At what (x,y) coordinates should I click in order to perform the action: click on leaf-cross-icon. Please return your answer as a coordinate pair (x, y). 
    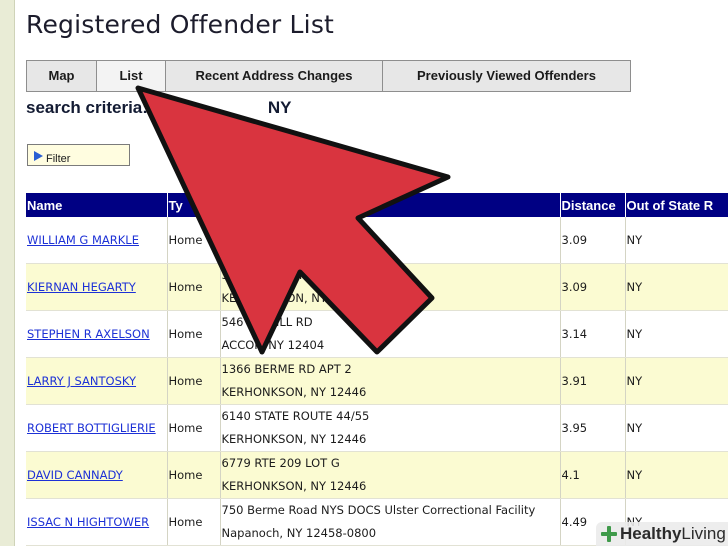
    Looking at the image, I should click on (609, 534).